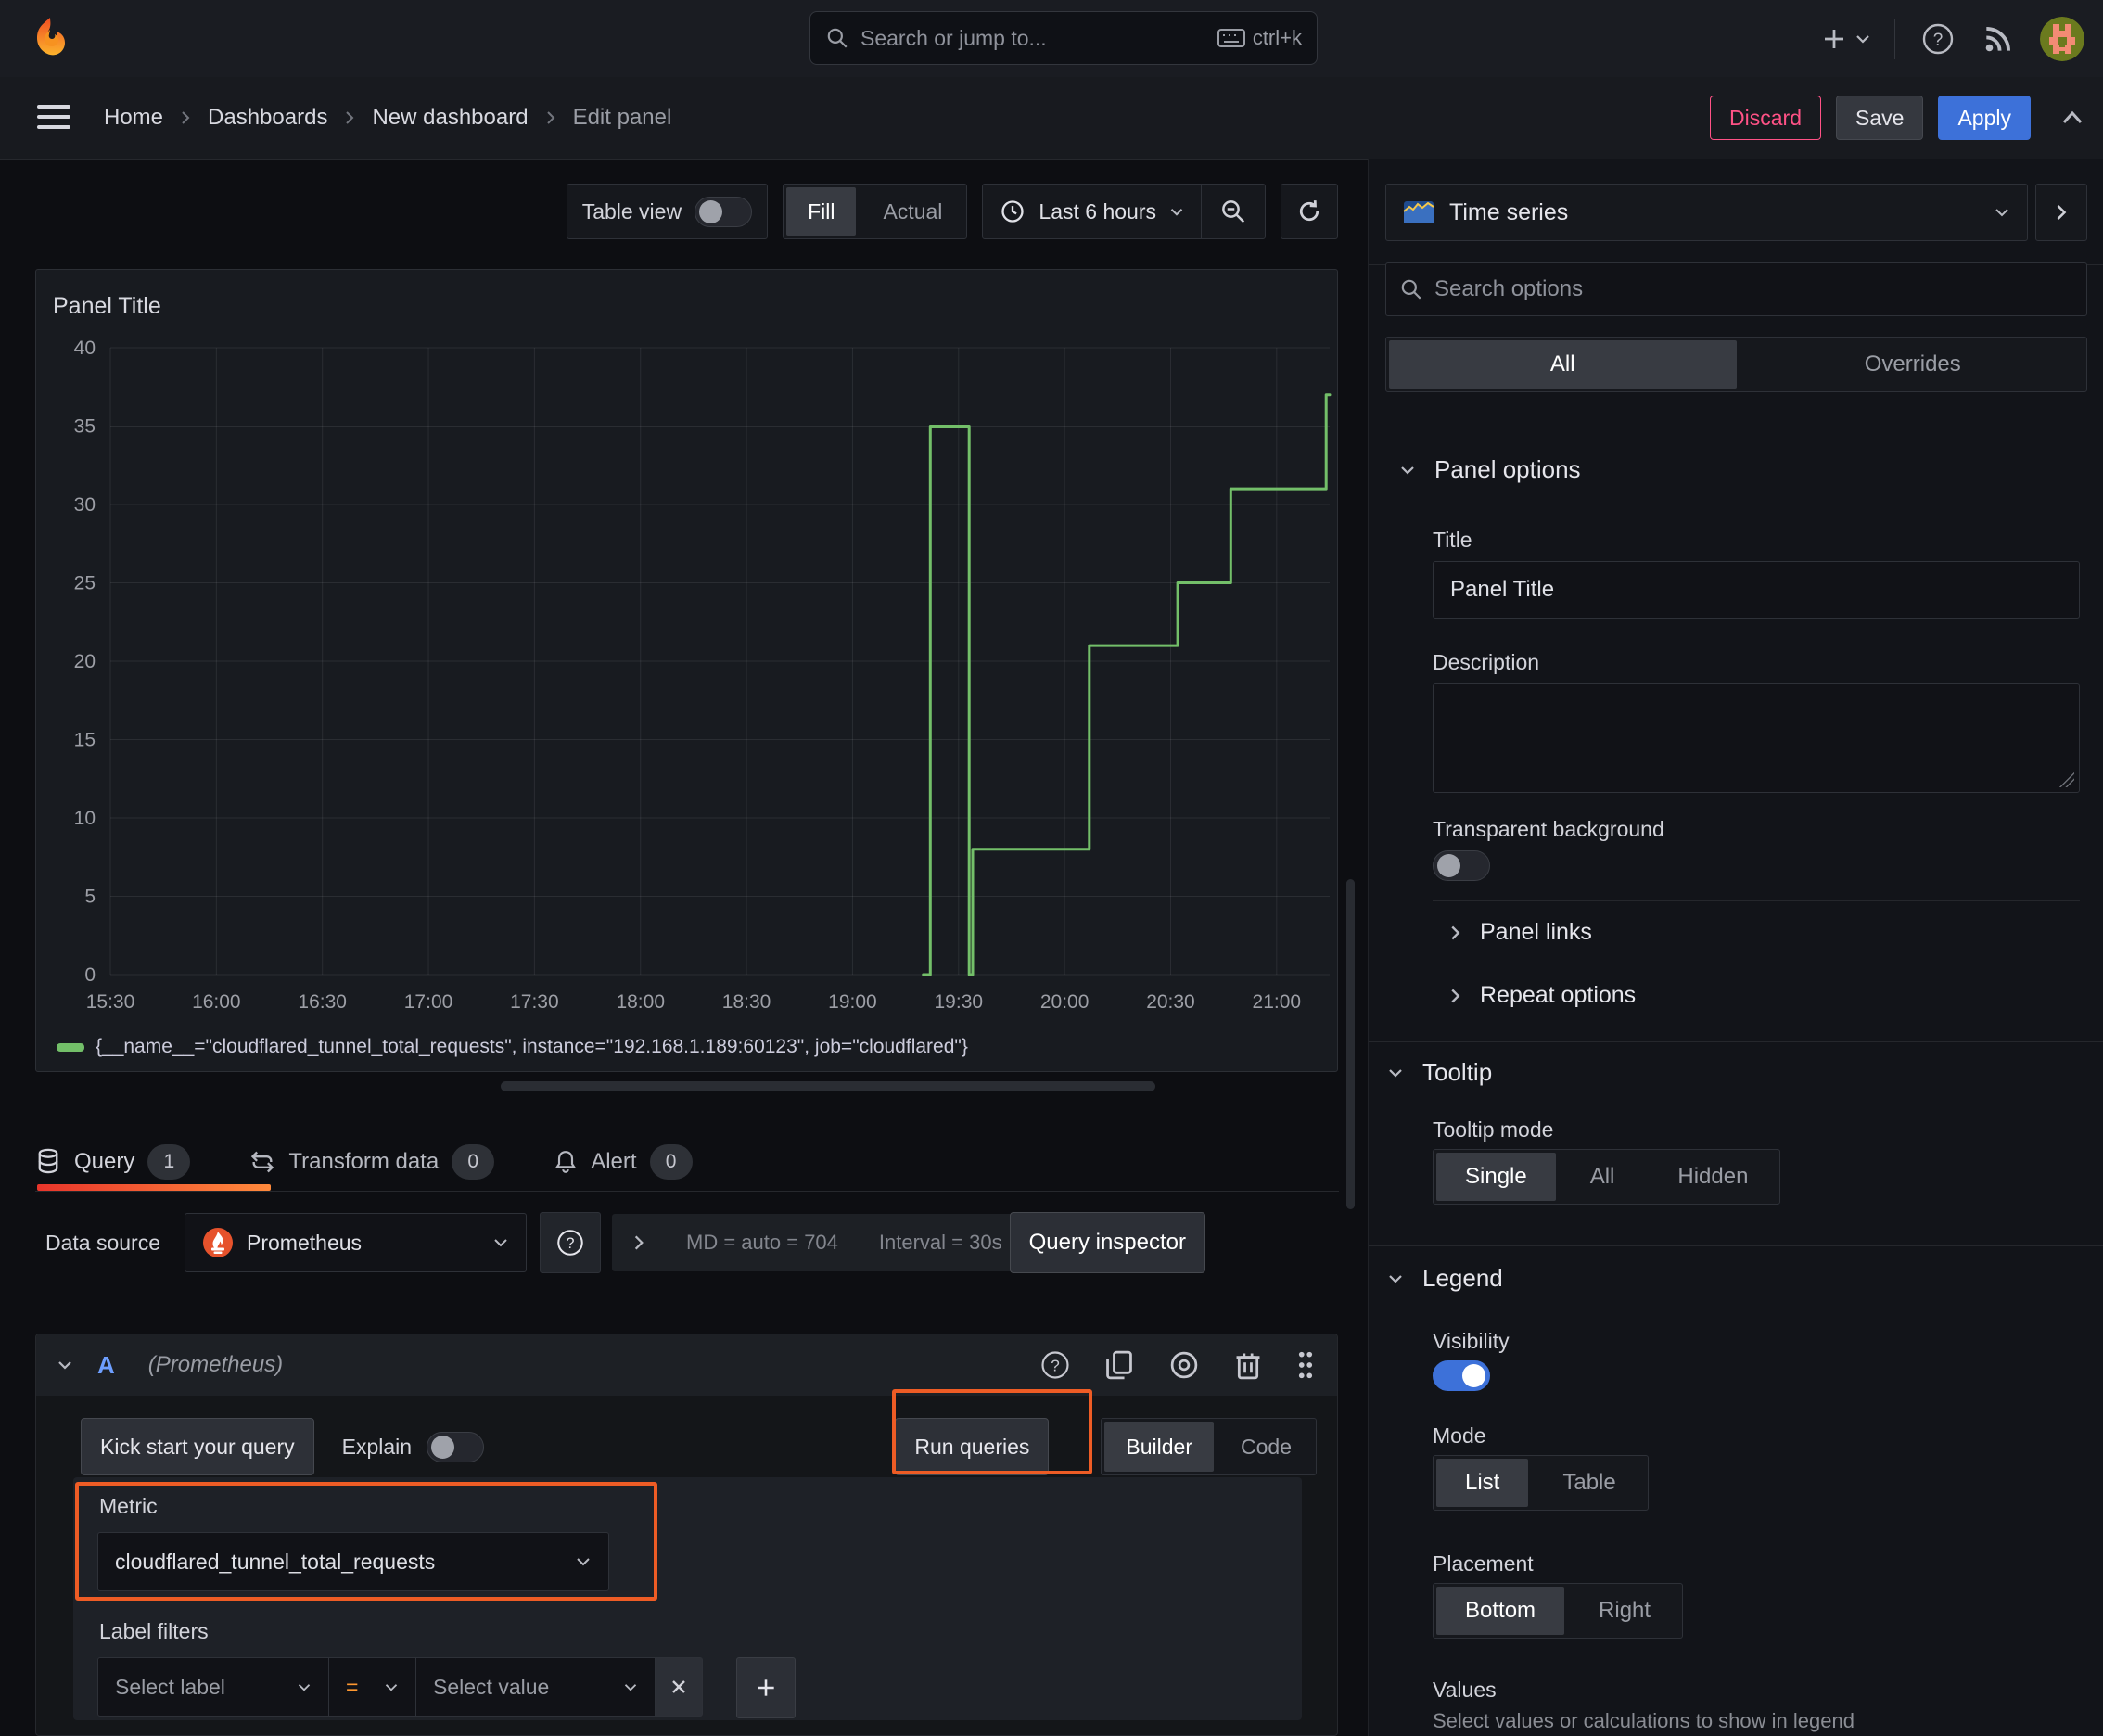 This screenshot has width=2103, height=1736. I want to click on select-label-dropdown: Select label, so click(213, 1687).